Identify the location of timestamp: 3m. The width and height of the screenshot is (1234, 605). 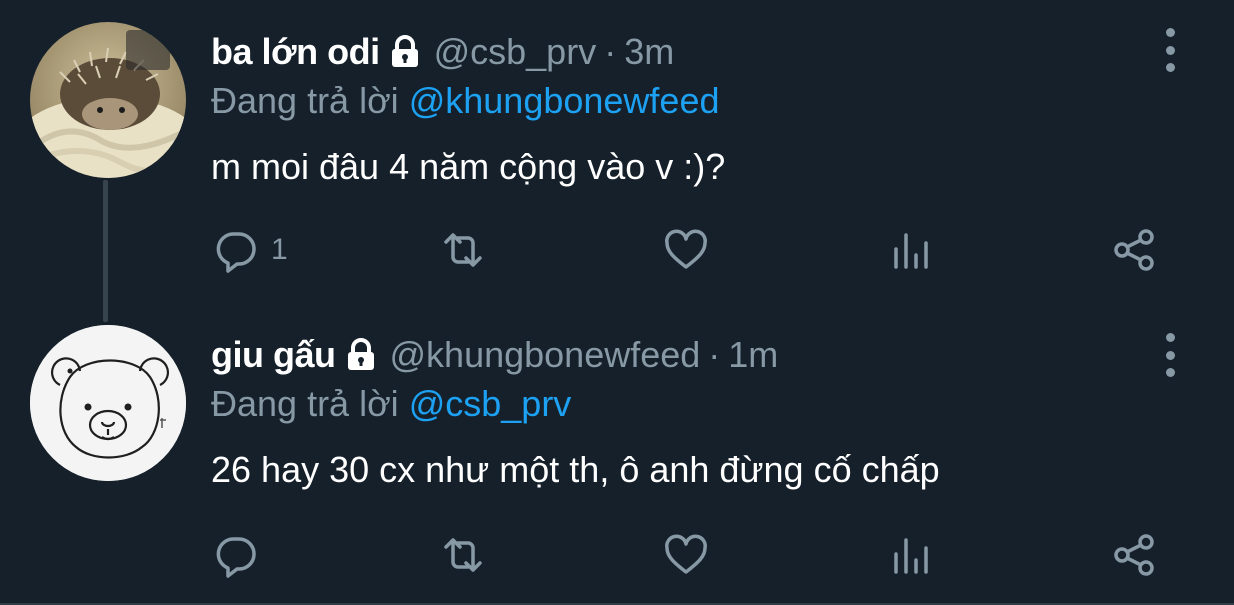
(649, 52).